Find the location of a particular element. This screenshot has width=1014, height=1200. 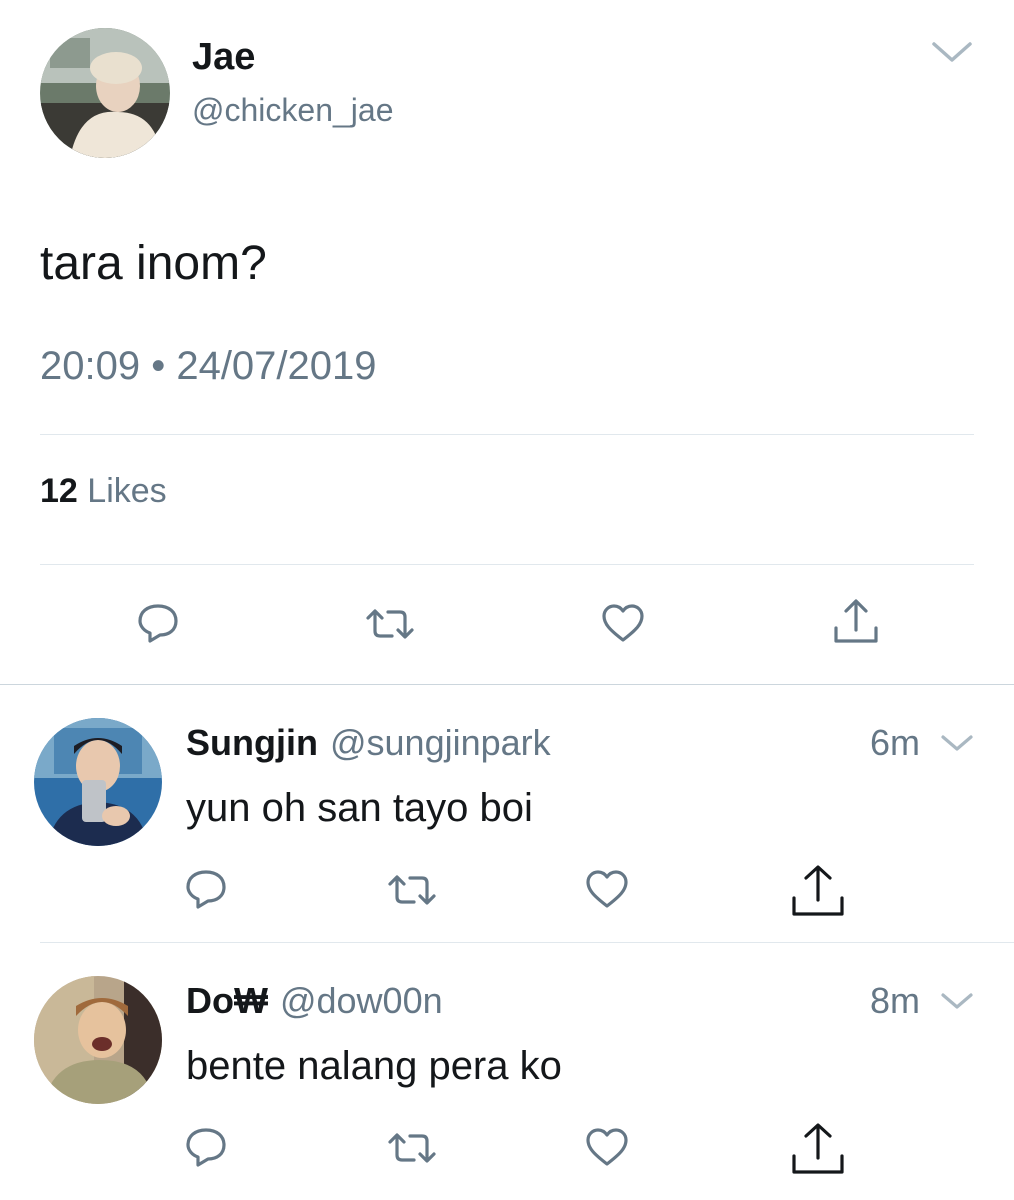

reply-text: bente nalang pera ko is located at coordinates (374, 1066).